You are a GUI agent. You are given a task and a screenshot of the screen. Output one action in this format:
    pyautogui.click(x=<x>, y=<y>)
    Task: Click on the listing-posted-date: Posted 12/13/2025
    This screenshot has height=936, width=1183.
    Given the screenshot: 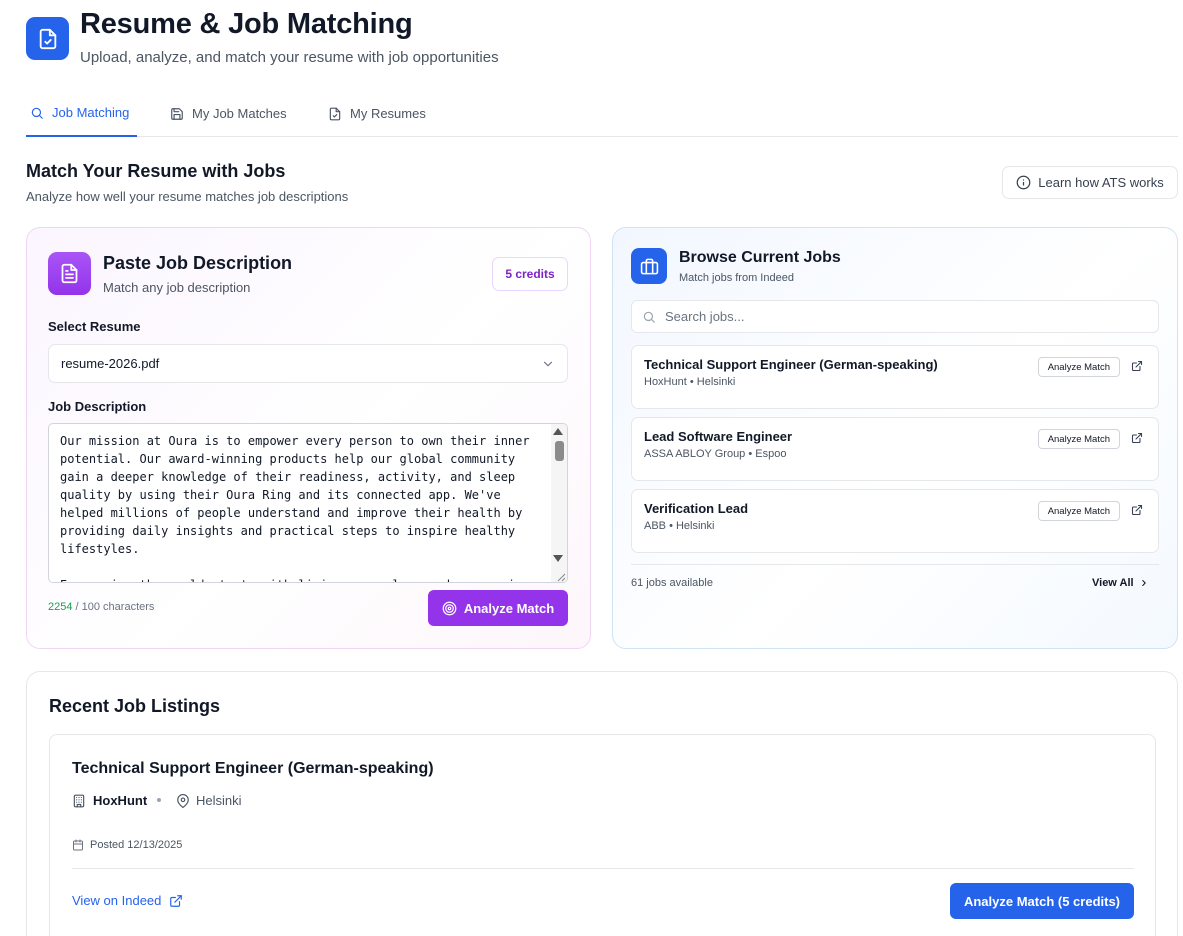 What is the action you would take?
    pyautogui.click(x=127, y=845)
    